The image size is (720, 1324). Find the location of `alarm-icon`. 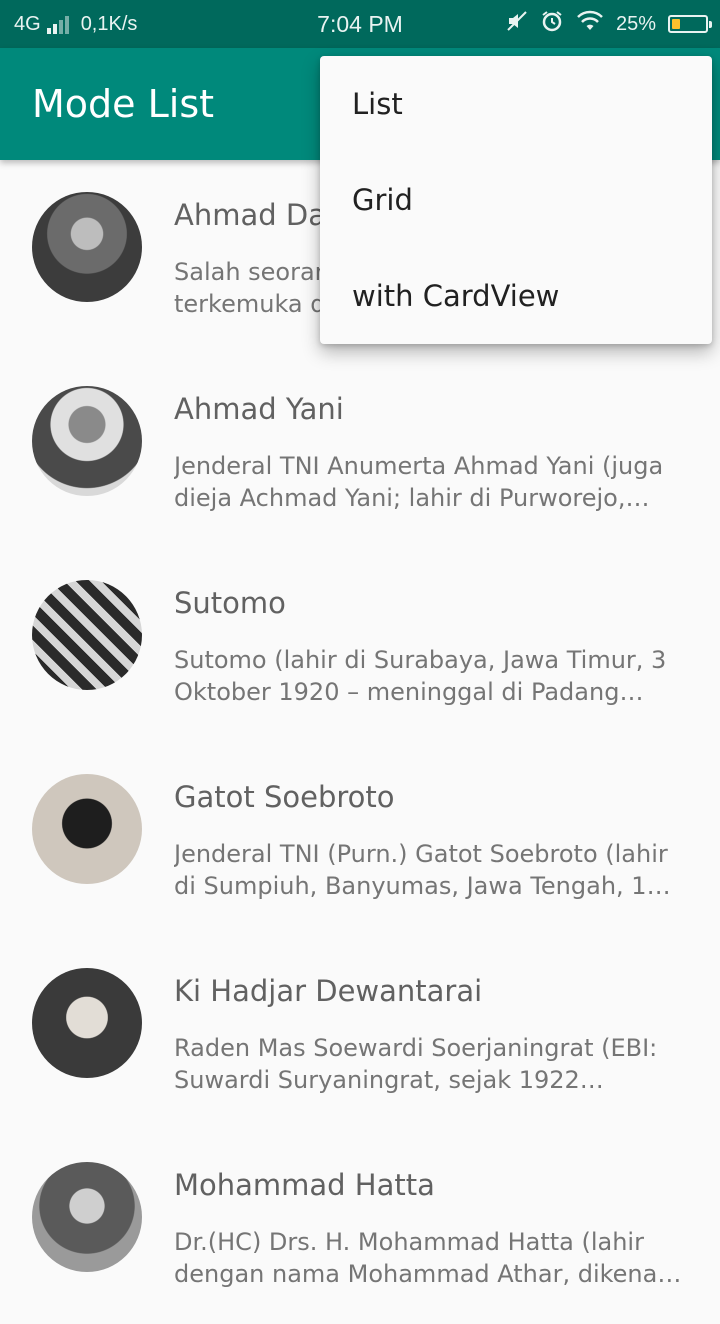

alarm-icon is located at coordinates (552, 24).